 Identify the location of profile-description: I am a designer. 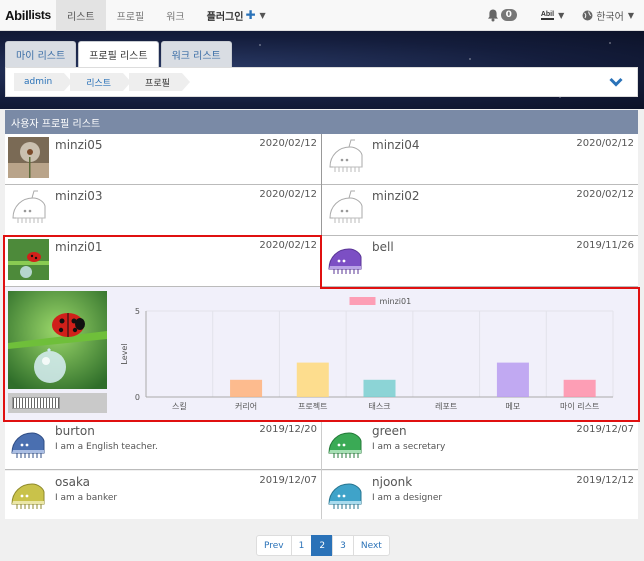
(407, 498).